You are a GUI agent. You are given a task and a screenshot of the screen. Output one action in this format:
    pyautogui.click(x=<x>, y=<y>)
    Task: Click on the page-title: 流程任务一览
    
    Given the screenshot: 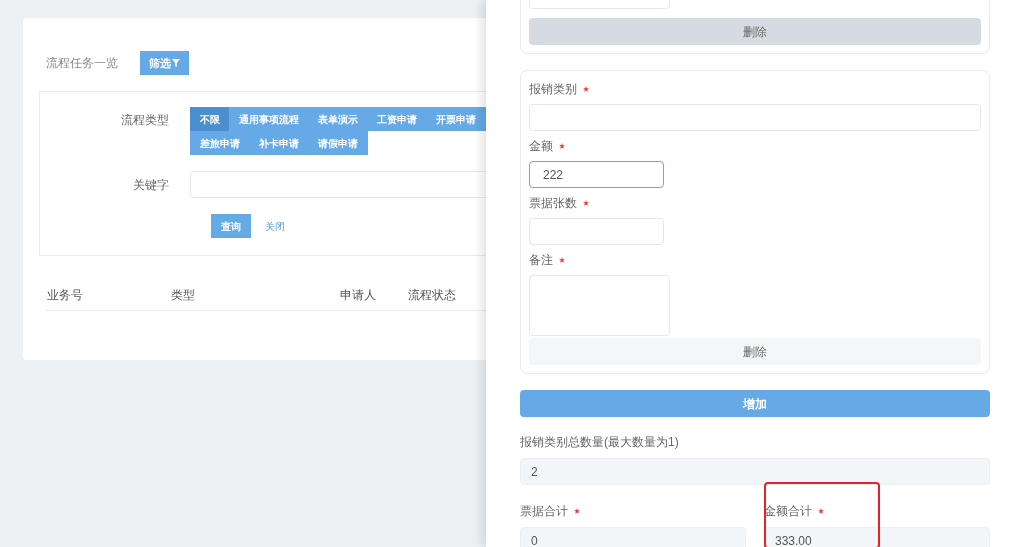 What is the action you would take?
    pyautogui.click(x=82, y=63)
    